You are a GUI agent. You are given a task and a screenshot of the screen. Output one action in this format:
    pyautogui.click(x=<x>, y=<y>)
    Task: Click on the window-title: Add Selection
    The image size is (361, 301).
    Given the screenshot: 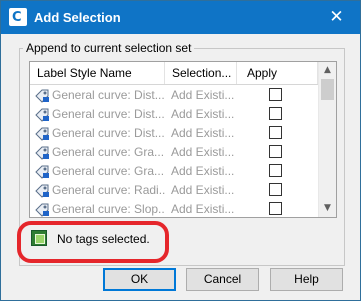 What is the action you would take?
    pyautogui.click(x=77, y=17)
    